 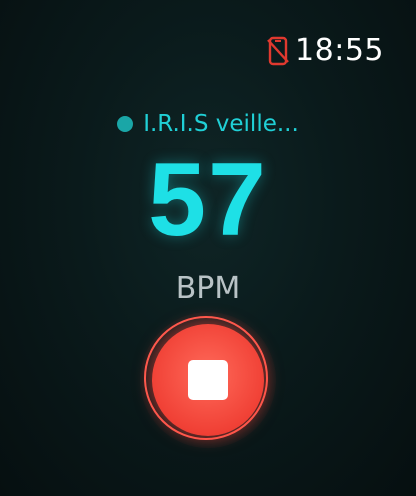 What do you see at coordinates (339, 50) in the screenshot?
I see `clock-time: 18:55` at bounding box center [339, 50].